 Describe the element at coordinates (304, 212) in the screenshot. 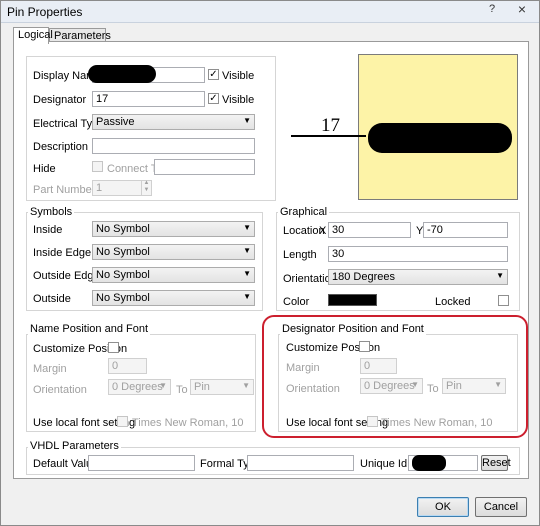

I see `graphical-title: Graphical` at that location.